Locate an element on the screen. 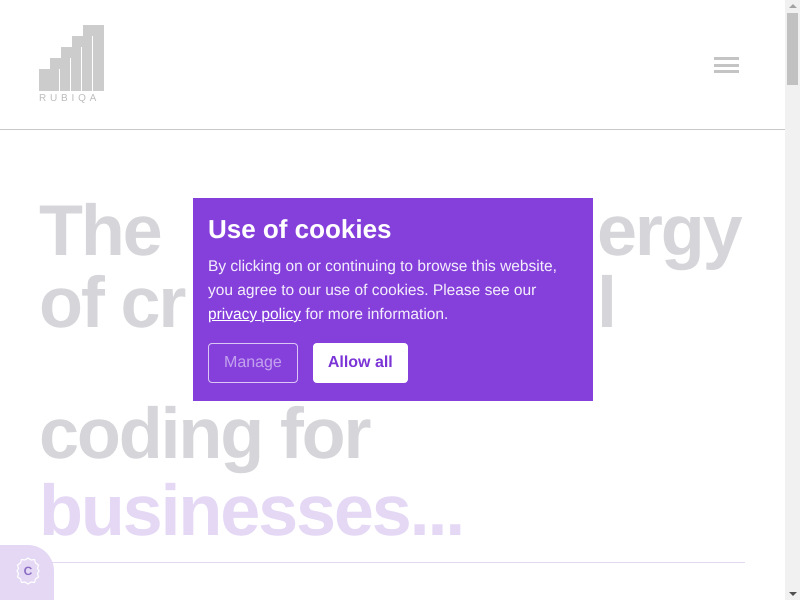  scrollbar is located at coordinates (792, 300).